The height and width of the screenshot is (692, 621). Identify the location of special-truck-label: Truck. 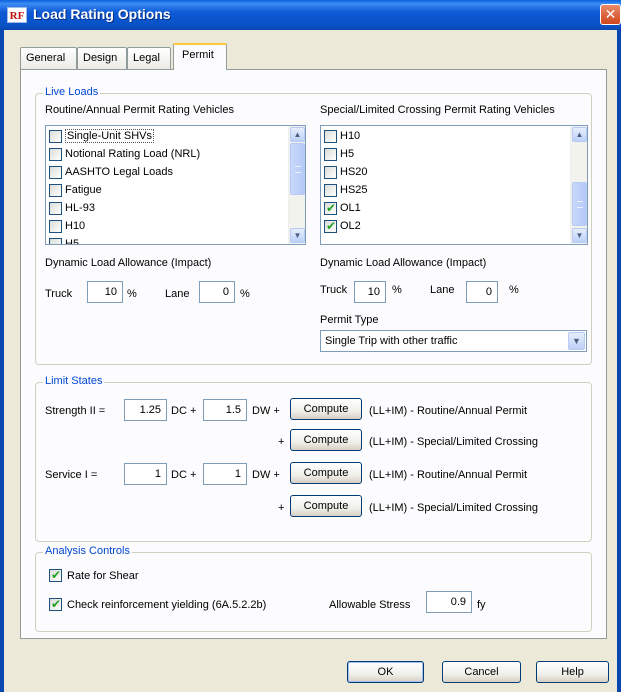
(334, 290).